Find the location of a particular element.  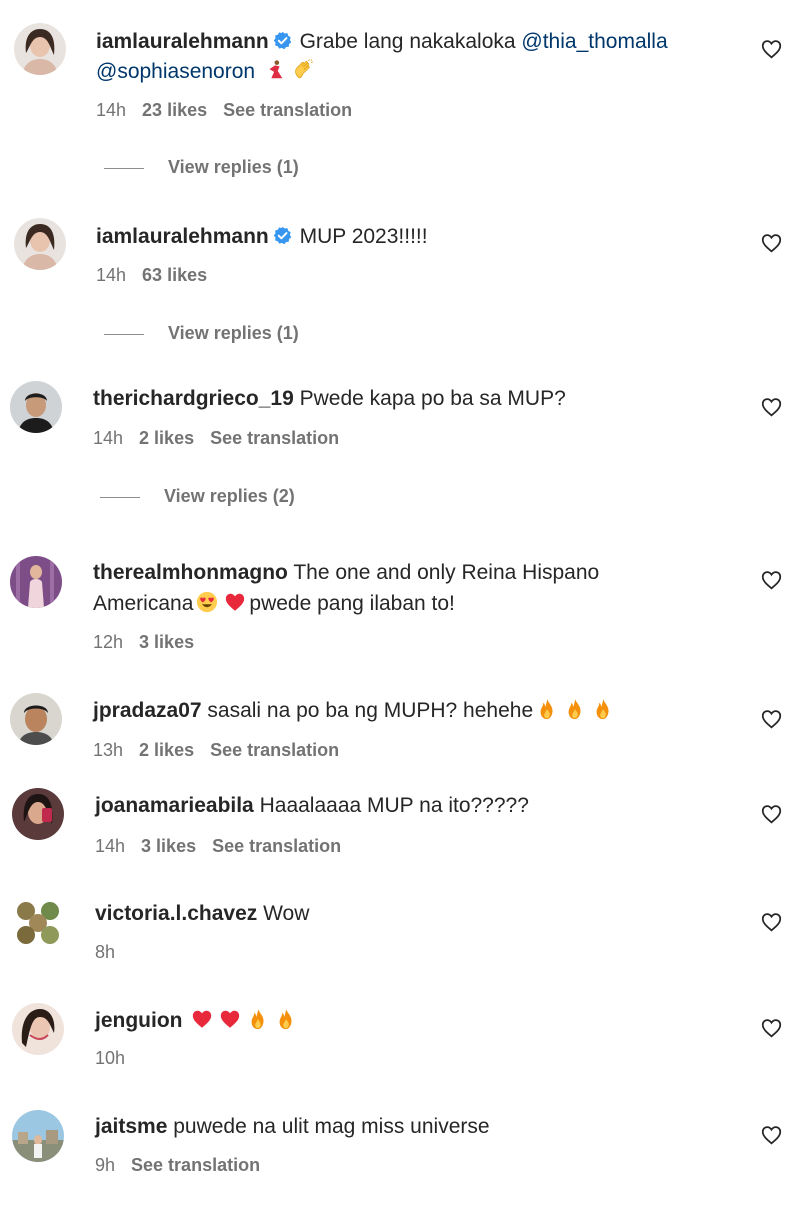

comment-text: sasali na po ba ng MUPH? hehehe is located at coordinates (370, 710).